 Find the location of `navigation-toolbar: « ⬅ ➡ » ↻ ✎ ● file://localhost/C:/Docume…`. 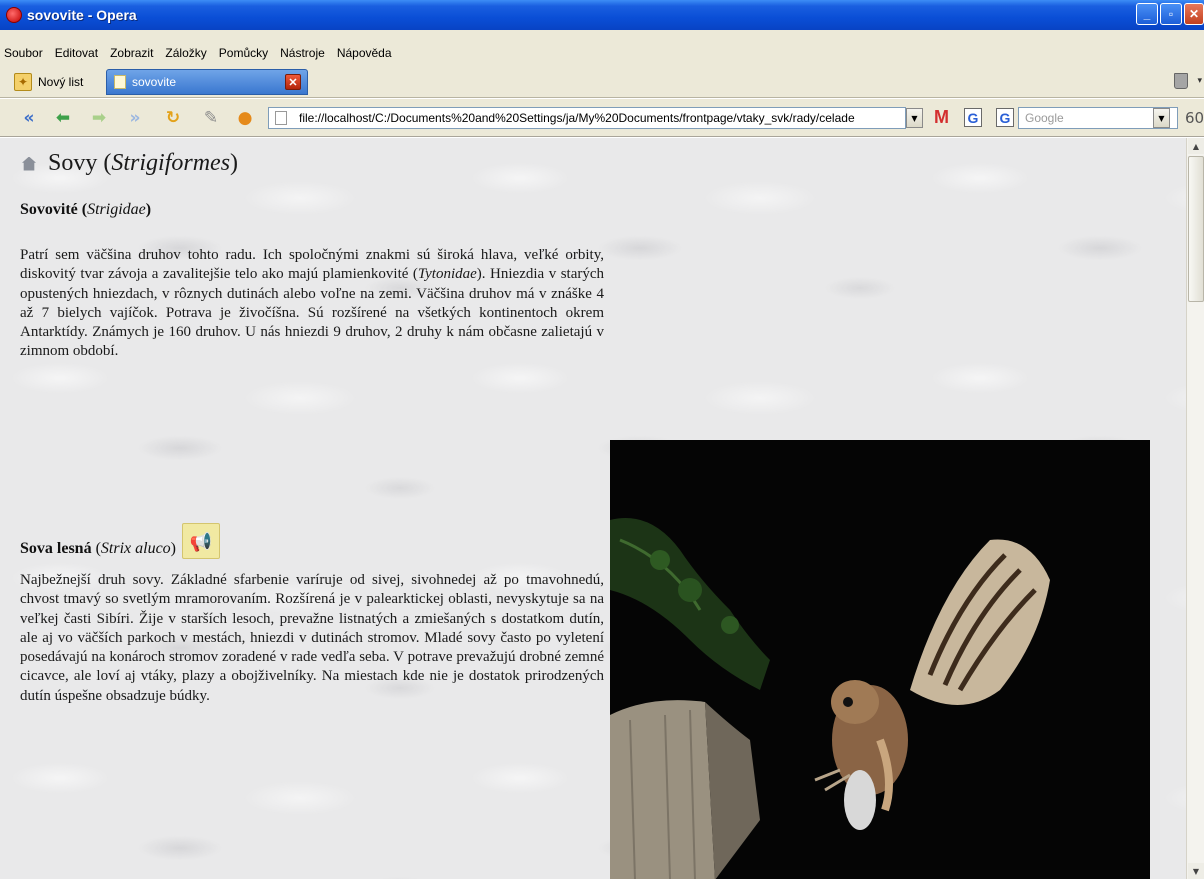

navigation-toolbar: « ⬅ ➡ » ↻ ✎ ● file://localhost/C:/Docume… is located at coordinates (602, 118).